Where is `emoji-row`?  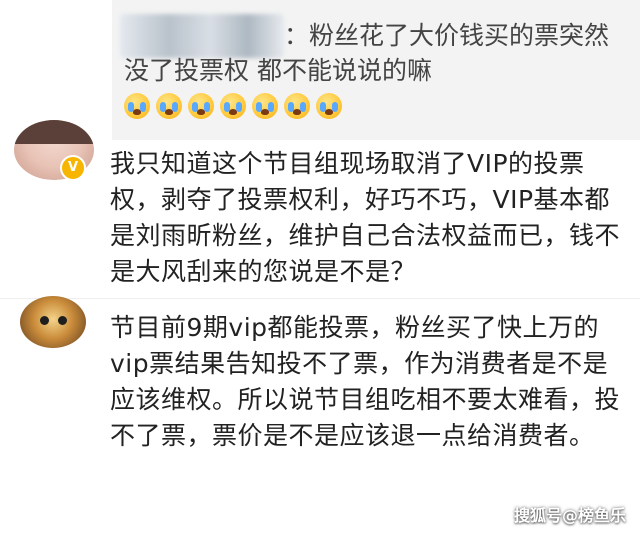 emoji-row is located at coordinates (236, 105).